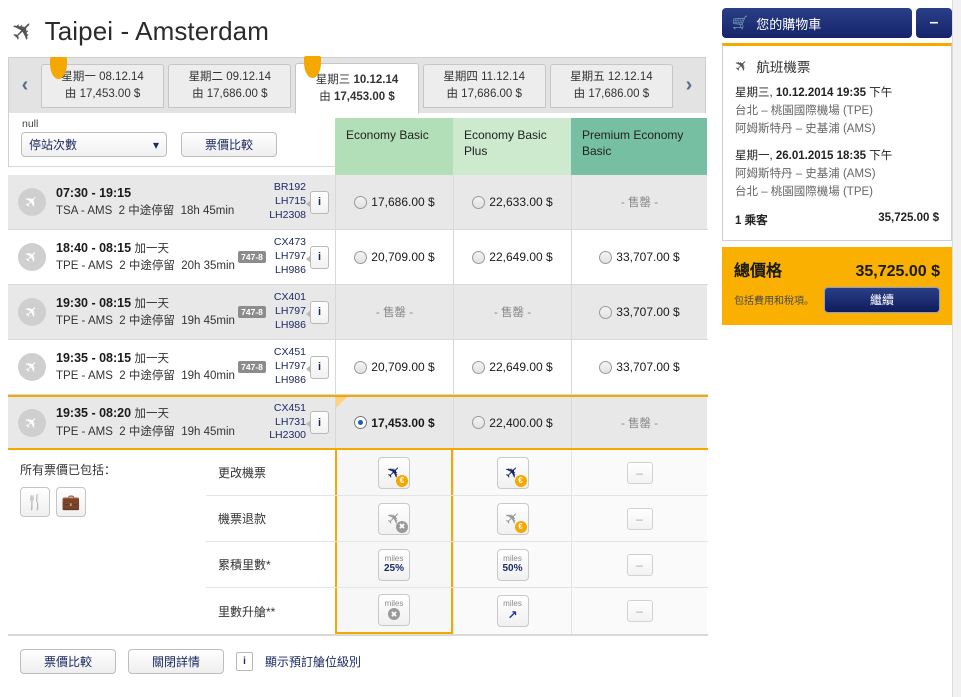 The height and width of the screenshot is (697, 961). Describe the element at coordinates (817, 23) in the screenshot. I see `cart-title-bar: 🛒 您的購物車` at that location.